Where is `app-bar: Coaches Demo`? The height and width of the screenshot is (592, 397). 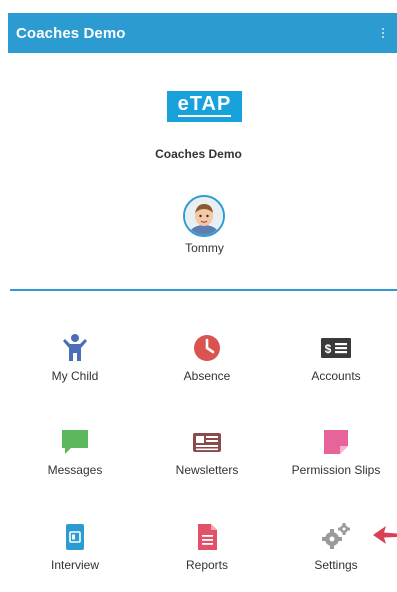 app-bar: Coaches Demo is located at coordinates (202, 33).